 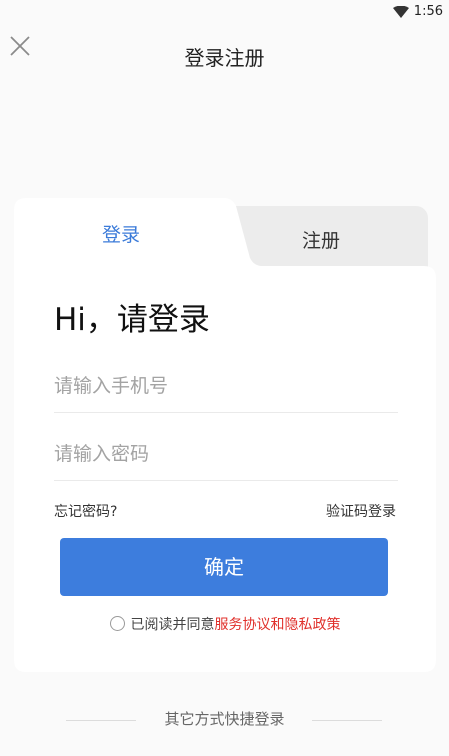 I want to click on confirm-button: 确定, so click(x=224, y=567).